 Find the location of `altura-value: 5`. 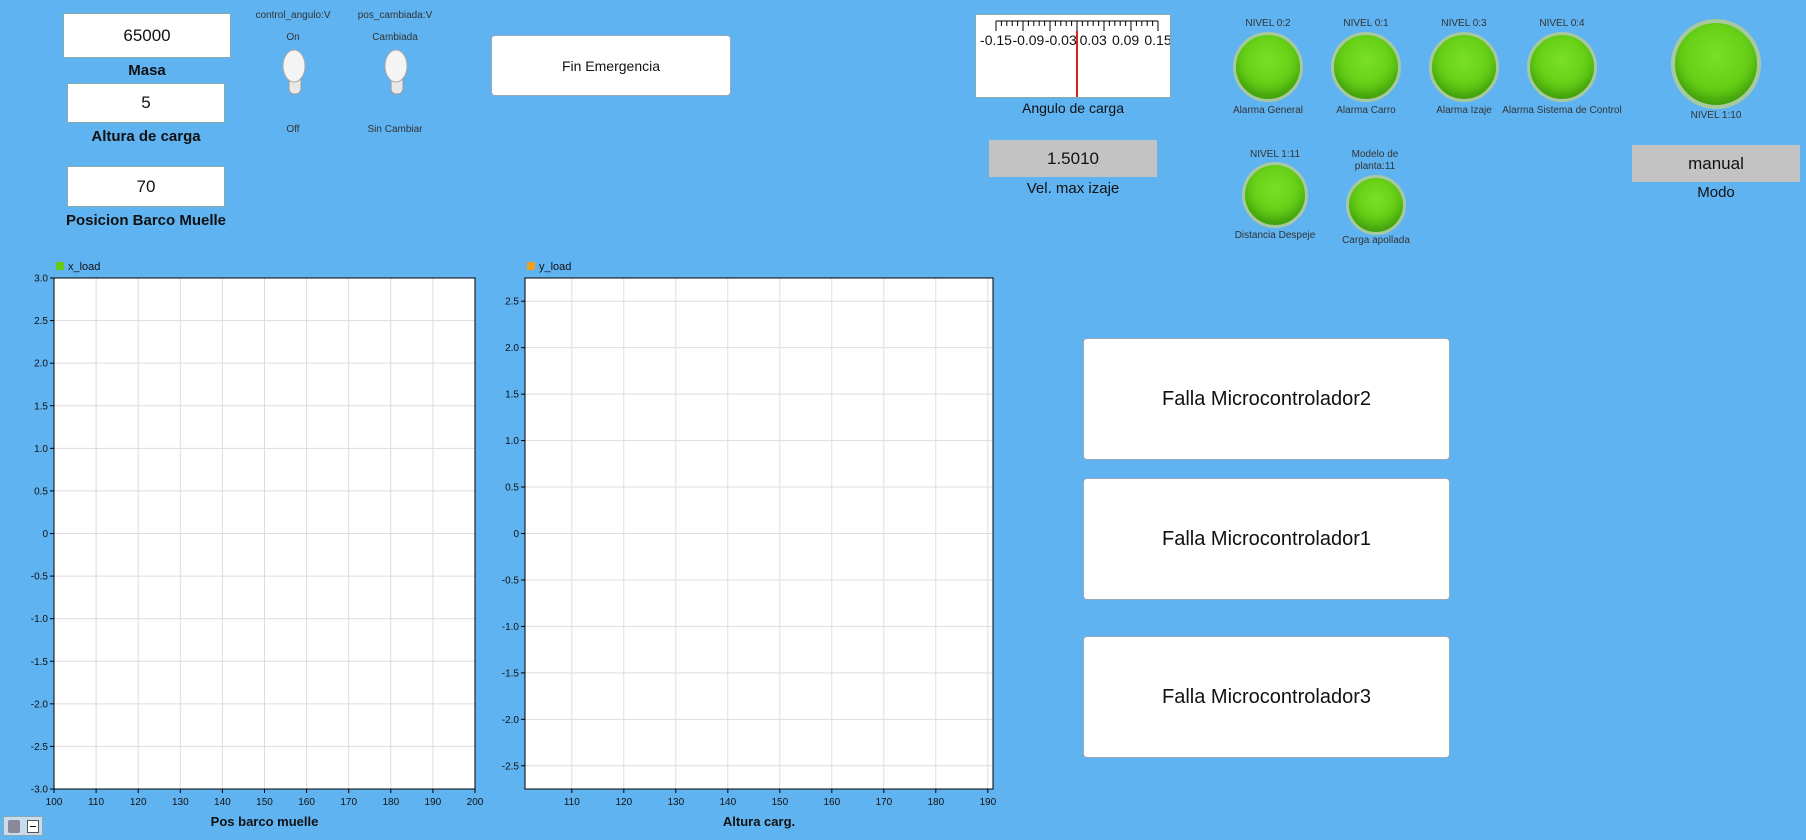

altura-value: 5 is located at coordinates (146, 102).